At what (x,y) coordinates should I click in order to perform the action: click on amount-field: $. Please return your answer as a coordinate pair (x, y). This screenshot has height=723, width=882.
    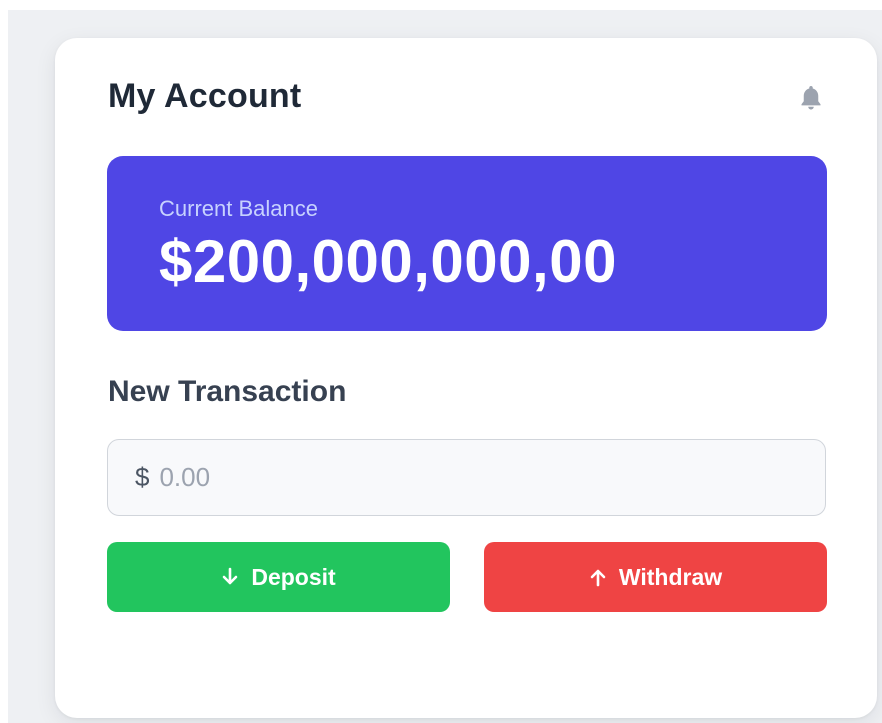
    Looking at the image, I should click on (466, 477).